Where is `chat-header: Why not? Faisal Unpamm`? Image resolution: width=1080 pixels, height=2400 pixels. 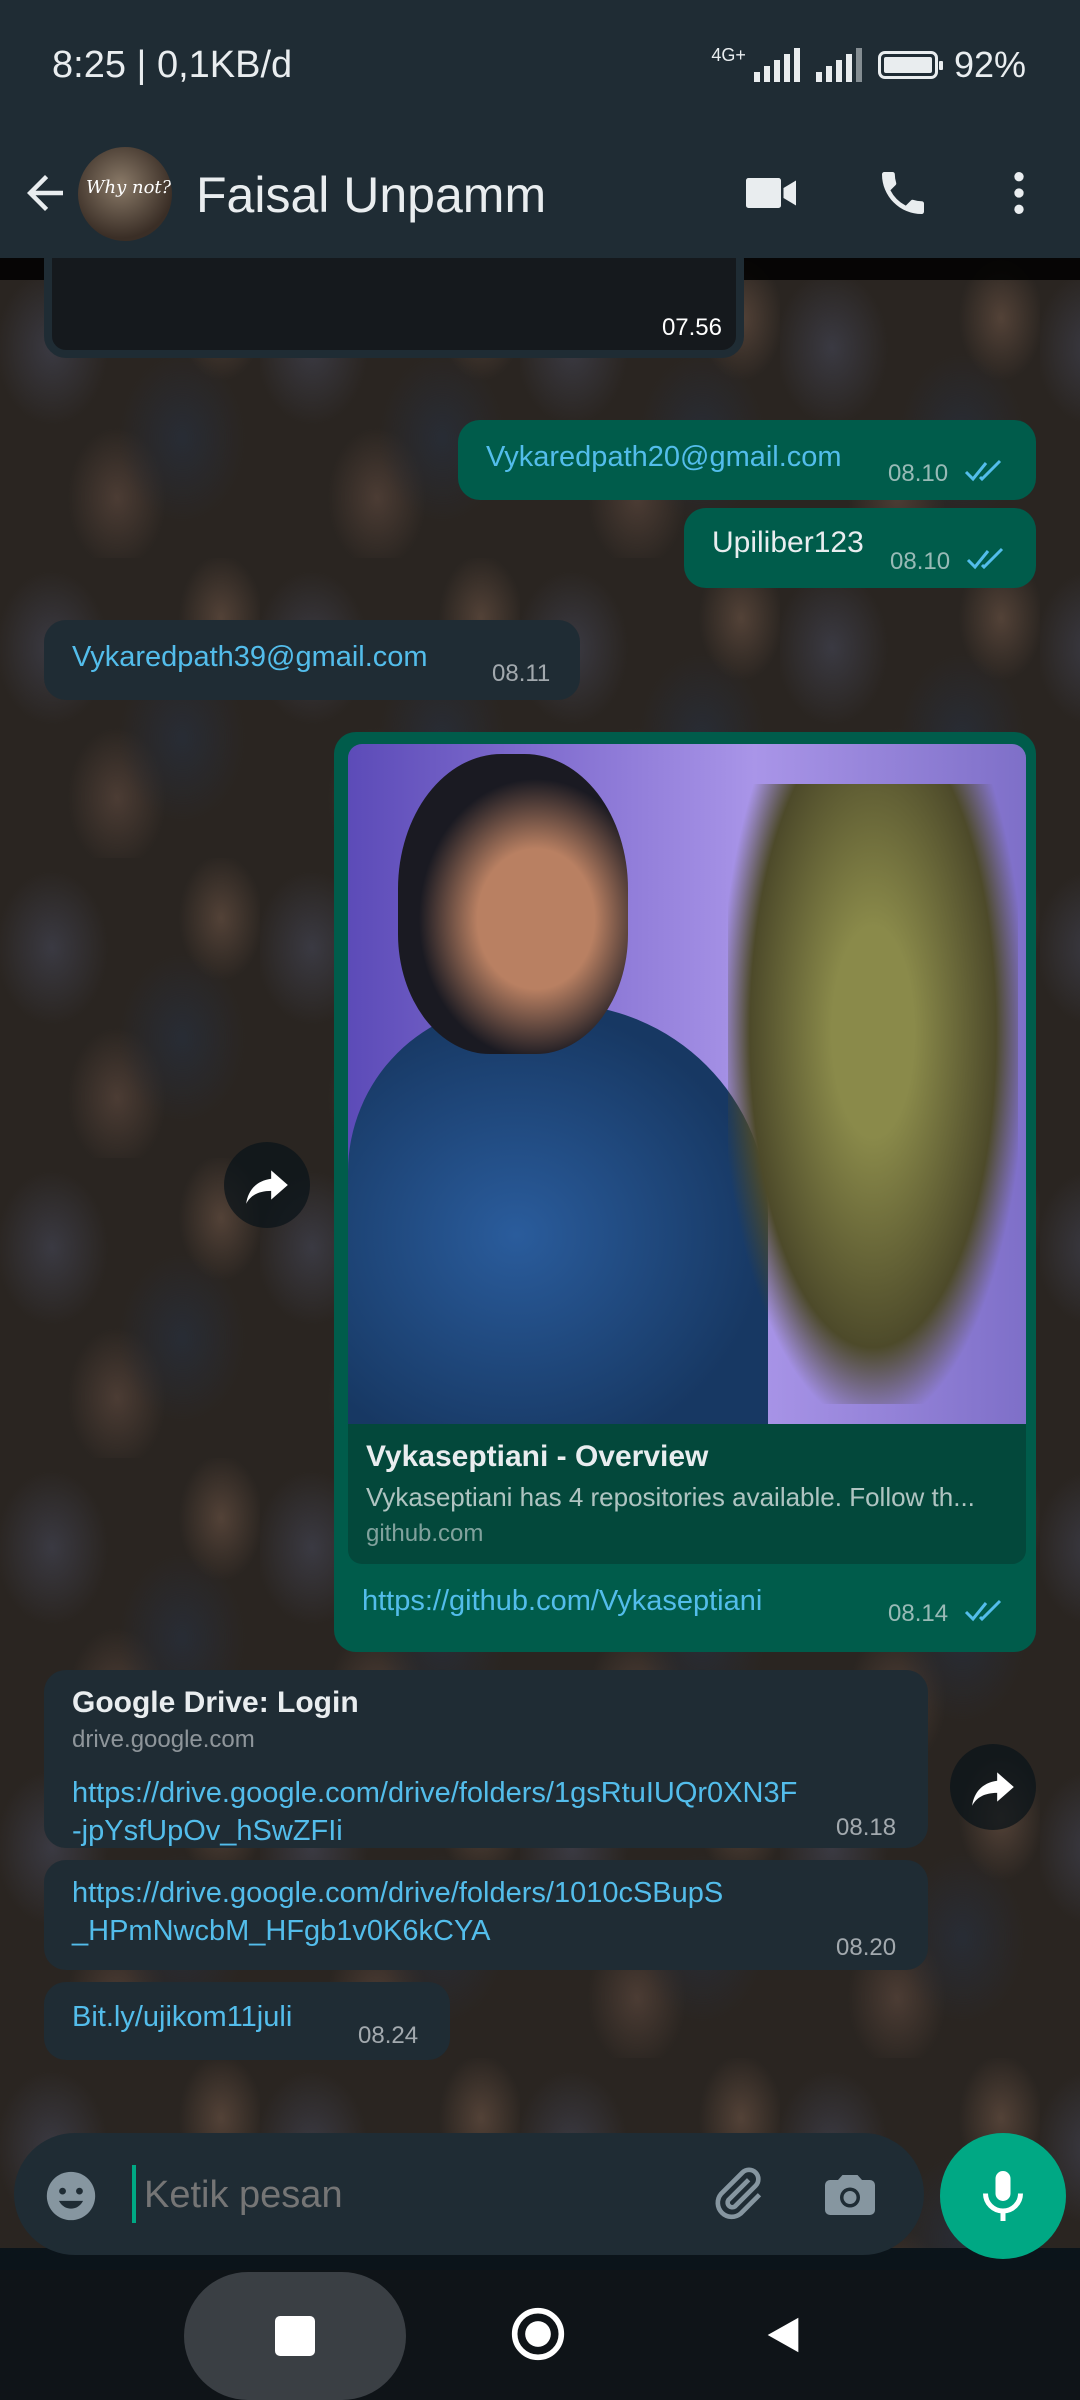 chat-header: Why not? Faisal Unpamm is located at coordinates (540, 194).